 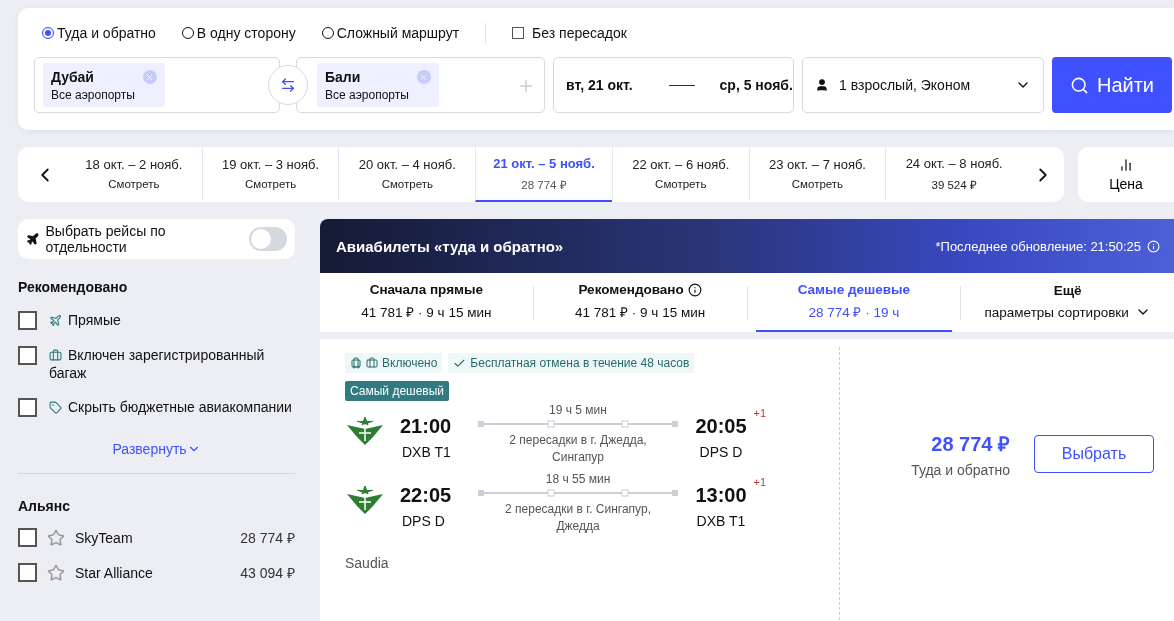 I want to click on bar-chart-icon, so click(x=1126, y=164).